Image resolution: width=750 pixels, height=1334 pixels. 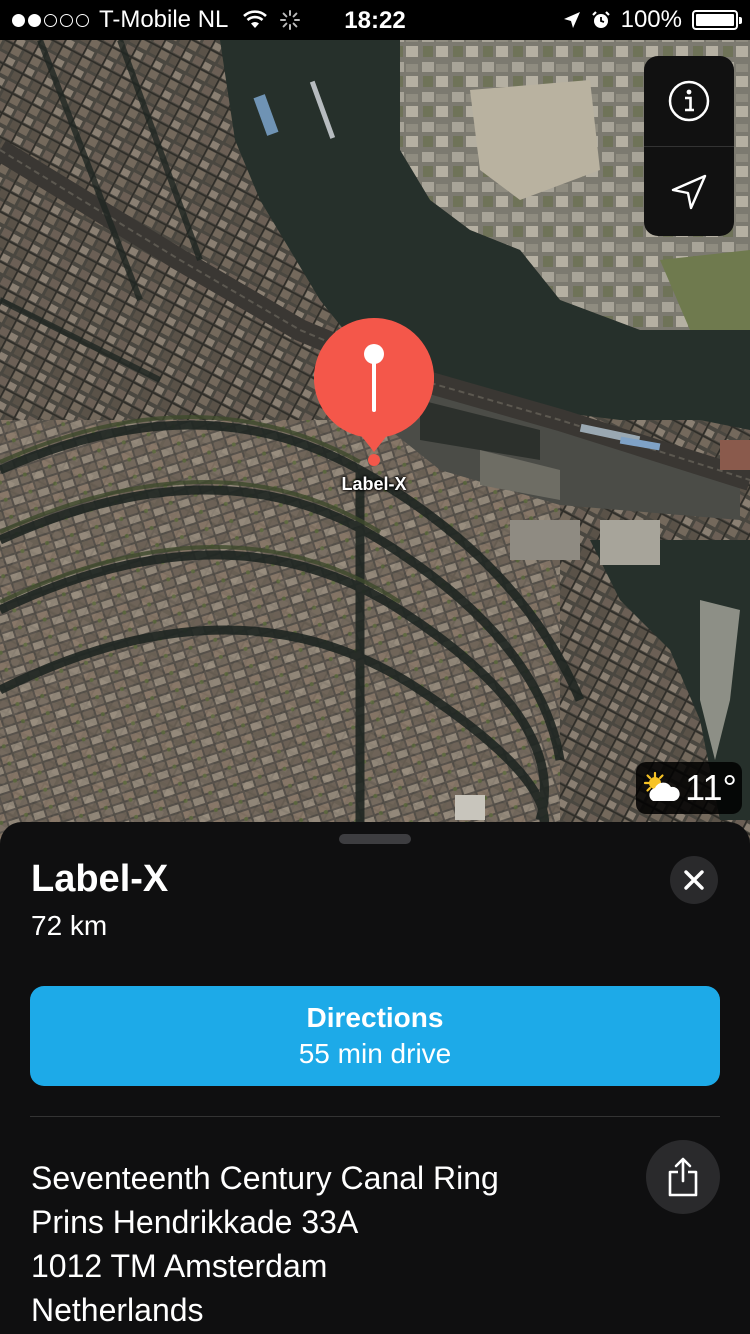 I want to click on directions-button: Directions 55 min drive, so click(x=375, y=1036).